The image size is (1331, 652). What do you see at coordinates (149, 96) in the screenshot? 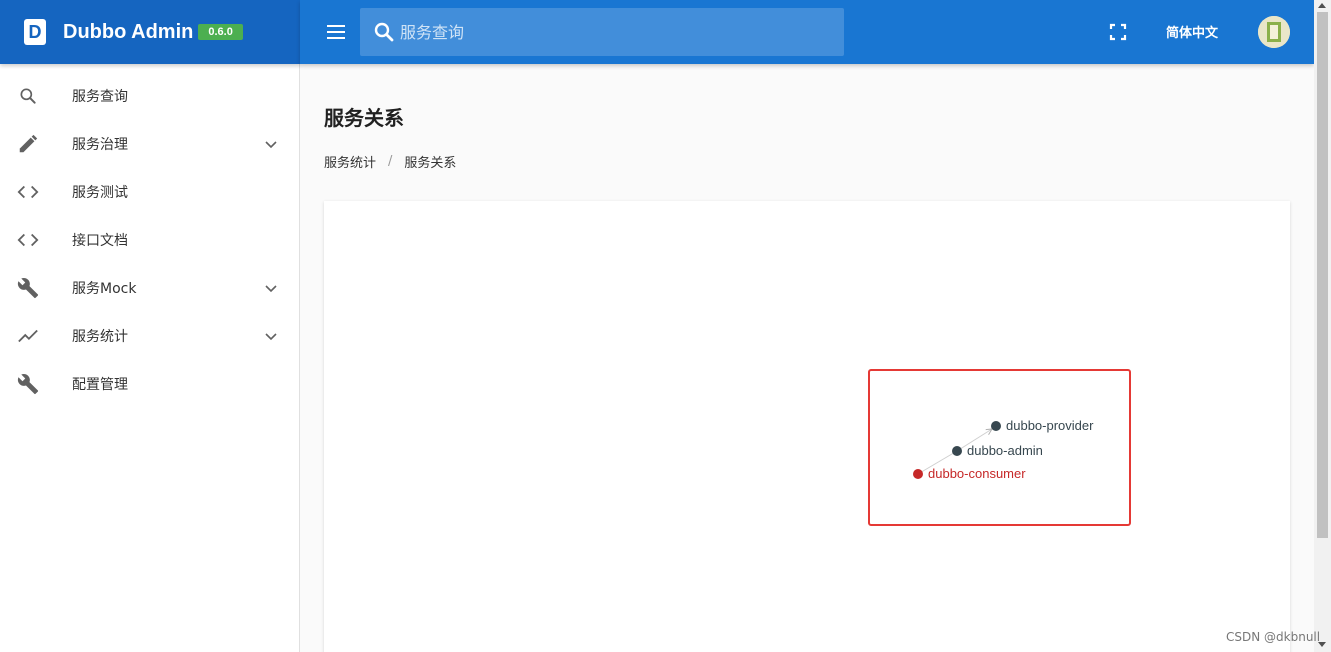
I see `sidebar-item-service-query: 服务查询` at bounding box center [149, 96].